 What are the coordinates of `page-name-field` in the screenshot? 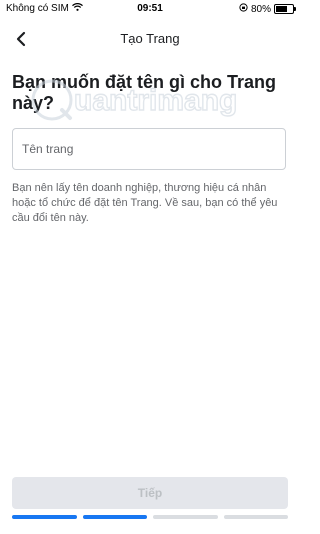 It's located at (149, 149).